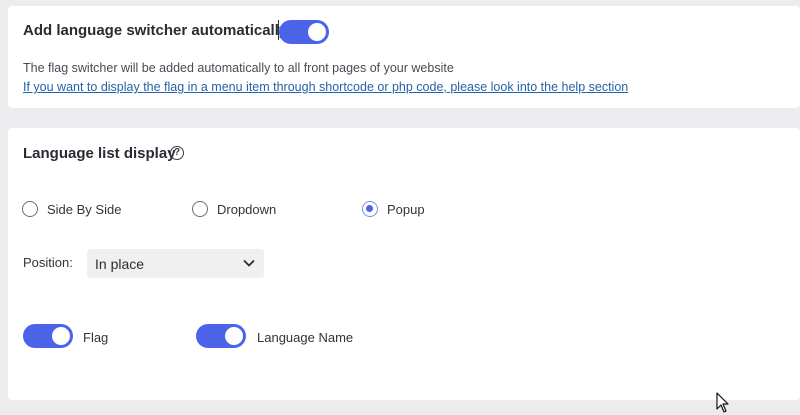 The height and width of the screenshot is (415, 800). What do you see at coordinates (221, 336) in the screenshot?
I see `language-name-toggle` at bounding box center [221, 336].